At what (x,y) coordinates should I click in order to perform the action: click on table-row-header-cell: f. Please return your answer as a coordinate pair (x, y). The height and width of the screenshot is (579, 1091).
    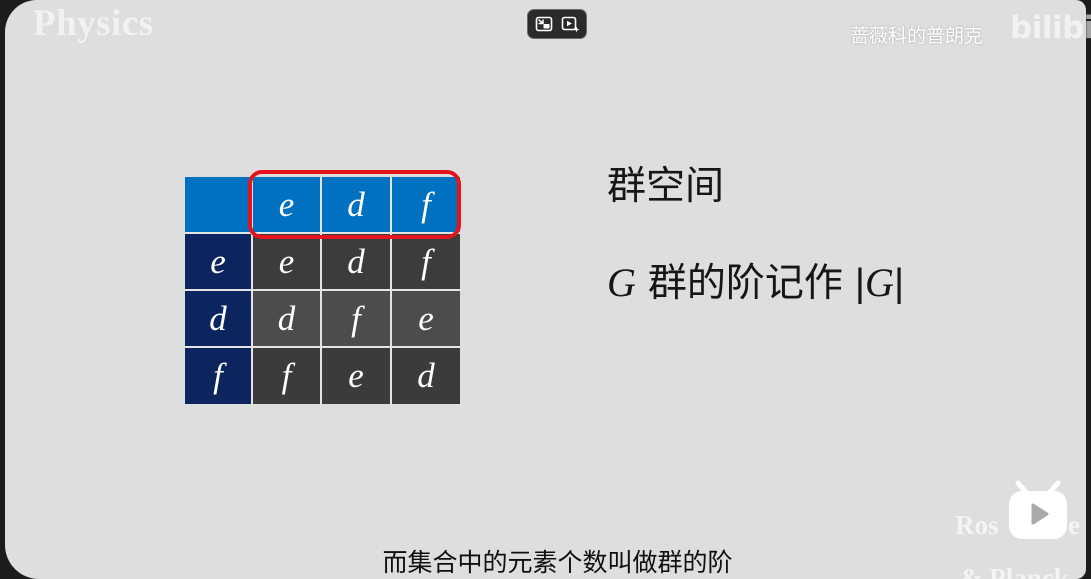
    Looking at the image, I should click on (218, 376).